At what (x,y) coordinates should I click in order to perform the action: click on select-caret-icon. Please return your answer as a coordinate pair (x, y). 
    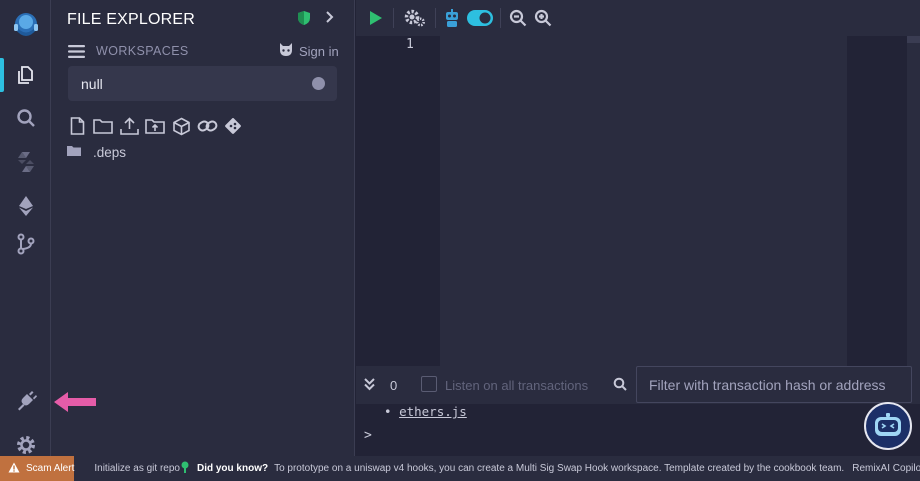
    Looking at the image, I should click on (318, 83).